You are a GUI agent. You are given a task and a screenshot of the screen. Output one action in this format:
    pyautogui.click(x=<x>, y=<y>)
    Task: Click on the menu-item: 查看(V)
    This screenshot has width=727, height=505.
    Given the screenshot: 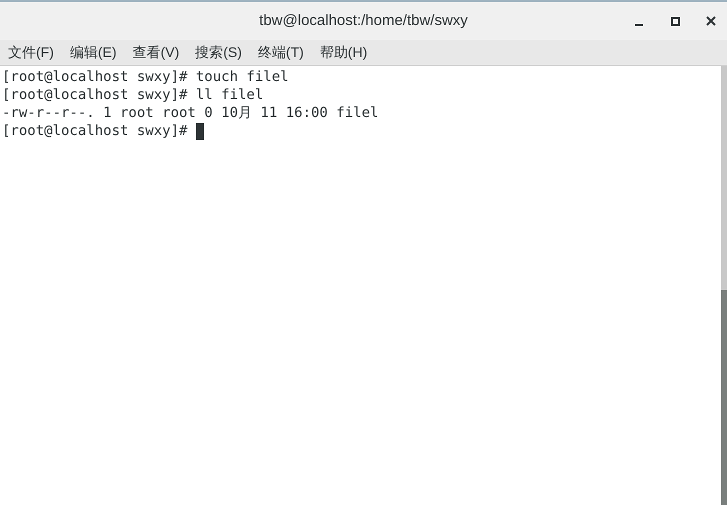 What is the action you would take?
    pyautogui.click(x=156, y=52)
    